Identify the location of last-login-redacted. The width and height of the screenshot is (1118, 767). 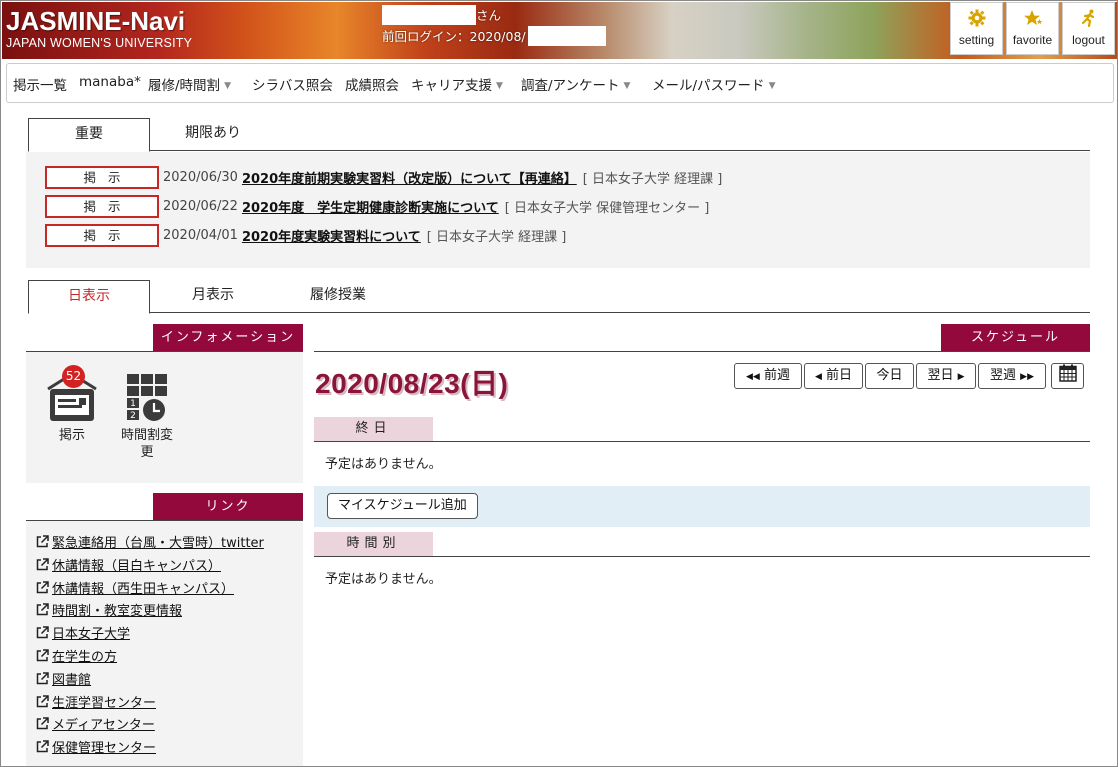
(566, 36).